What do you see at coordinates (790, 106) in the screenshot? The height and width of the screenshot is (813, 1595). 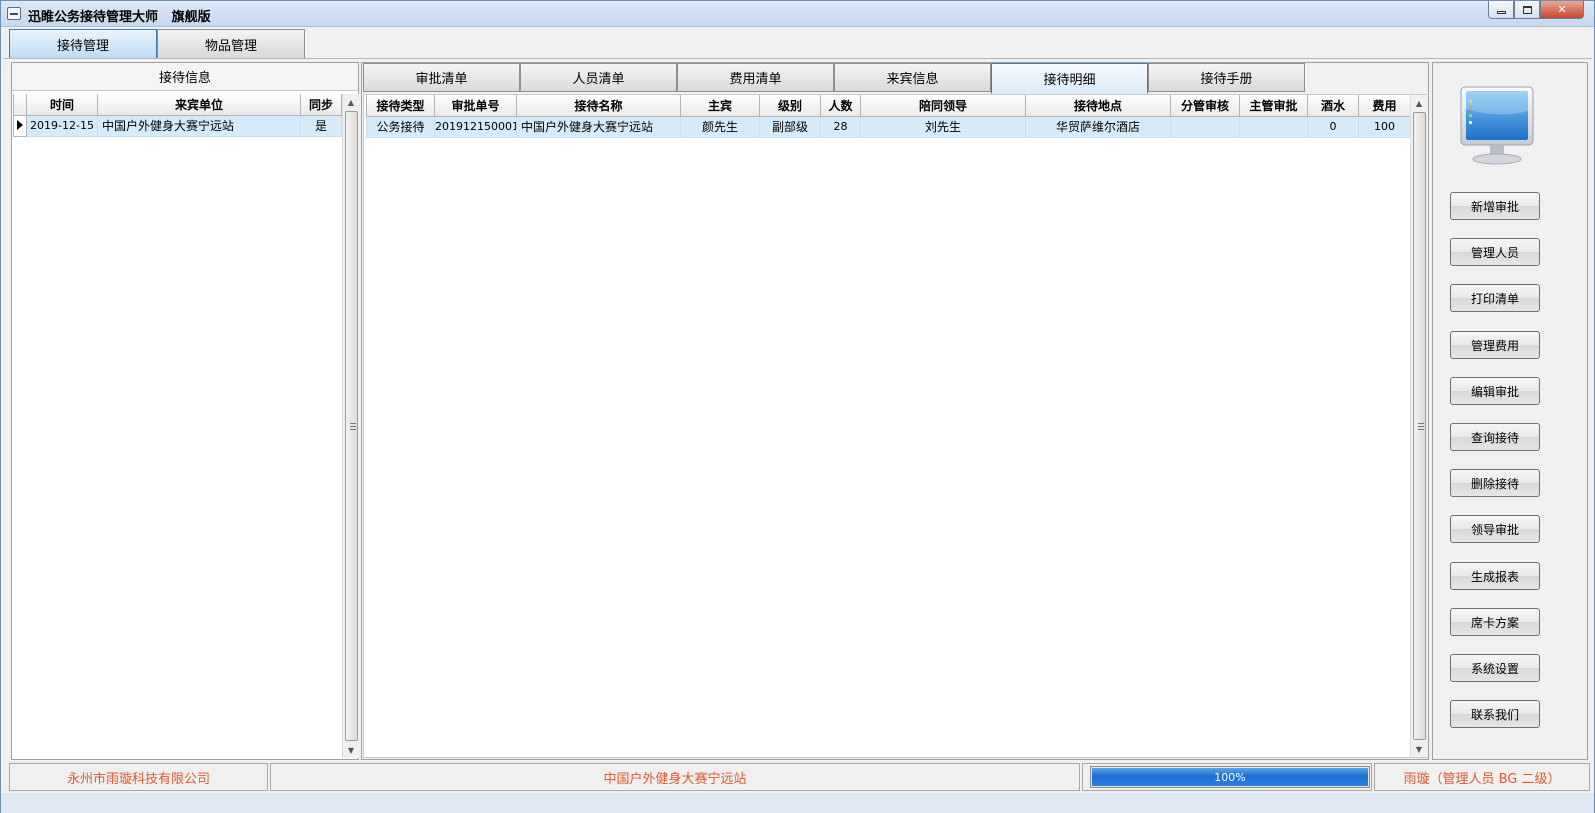 I see `column-header-level: 级别` at bounding box center [790, 106].